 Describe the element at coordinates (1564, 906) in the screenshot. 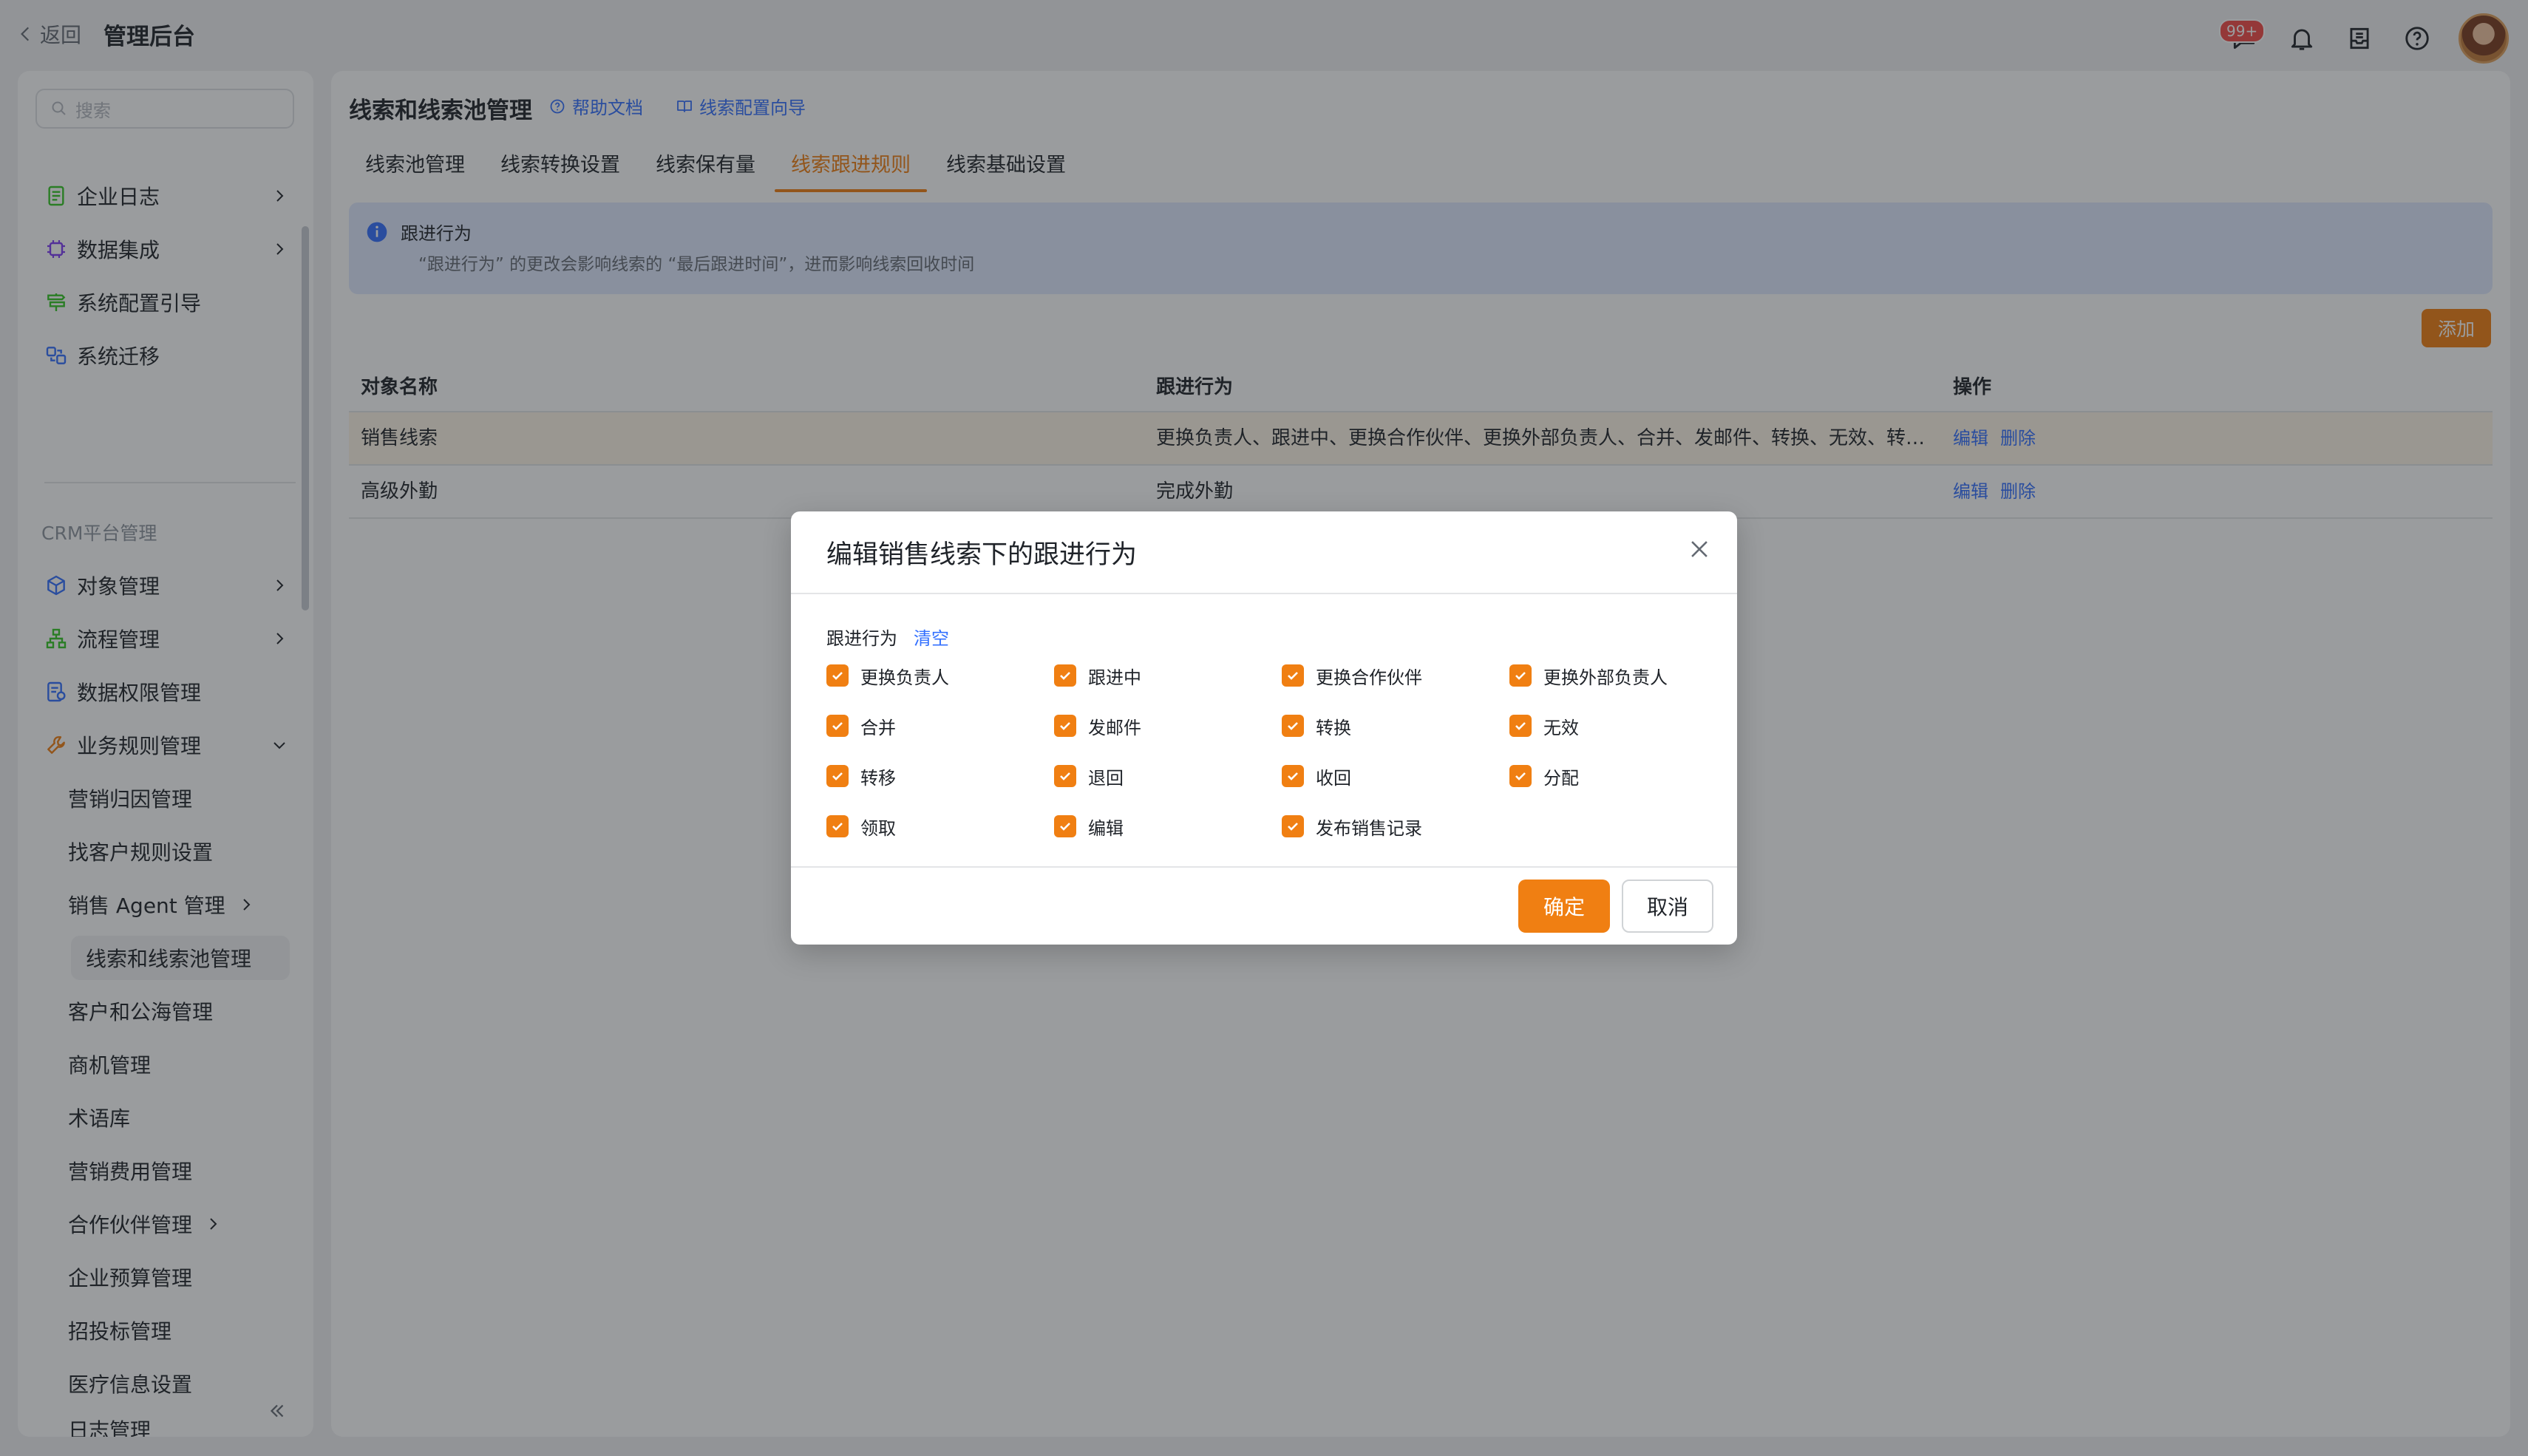

I see `confirm-button: 确定` at that location.